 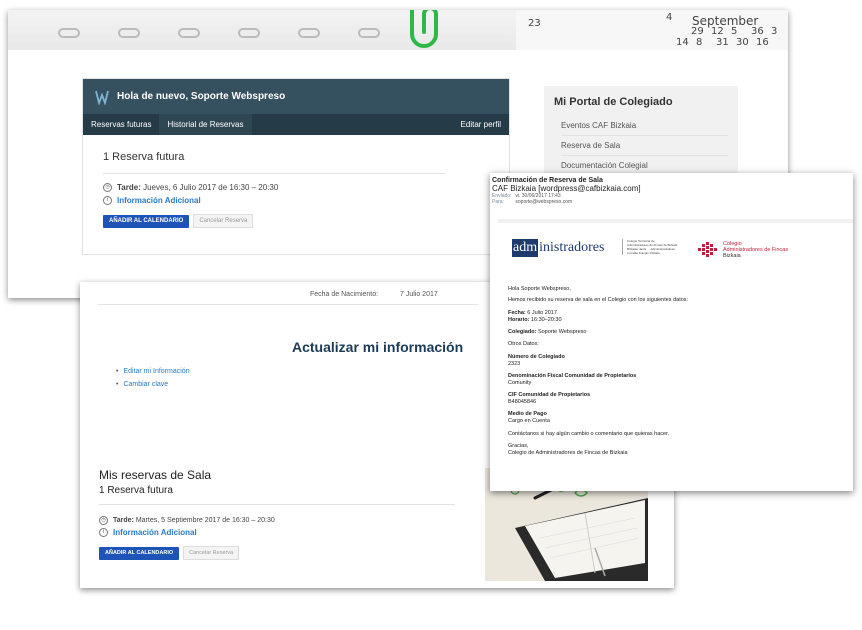 What do you see at coordinates (152, 371) in the screenshot?
I see `edit-info-link: Editar mi Información` at bounding box center [152, 371].